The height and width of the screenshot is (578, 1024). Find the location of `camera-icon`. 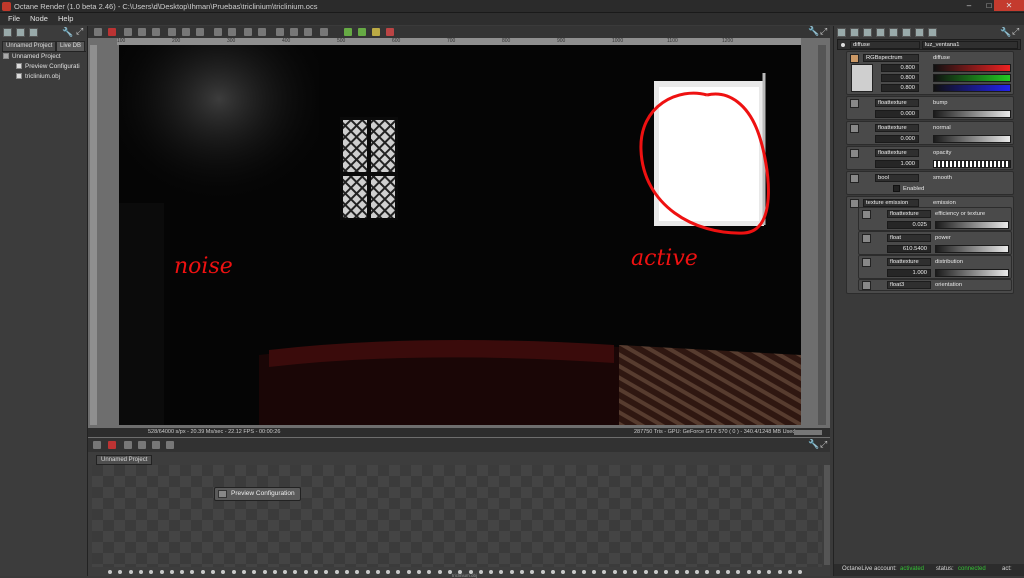

camera-icon is located at coordinates (186, 32).